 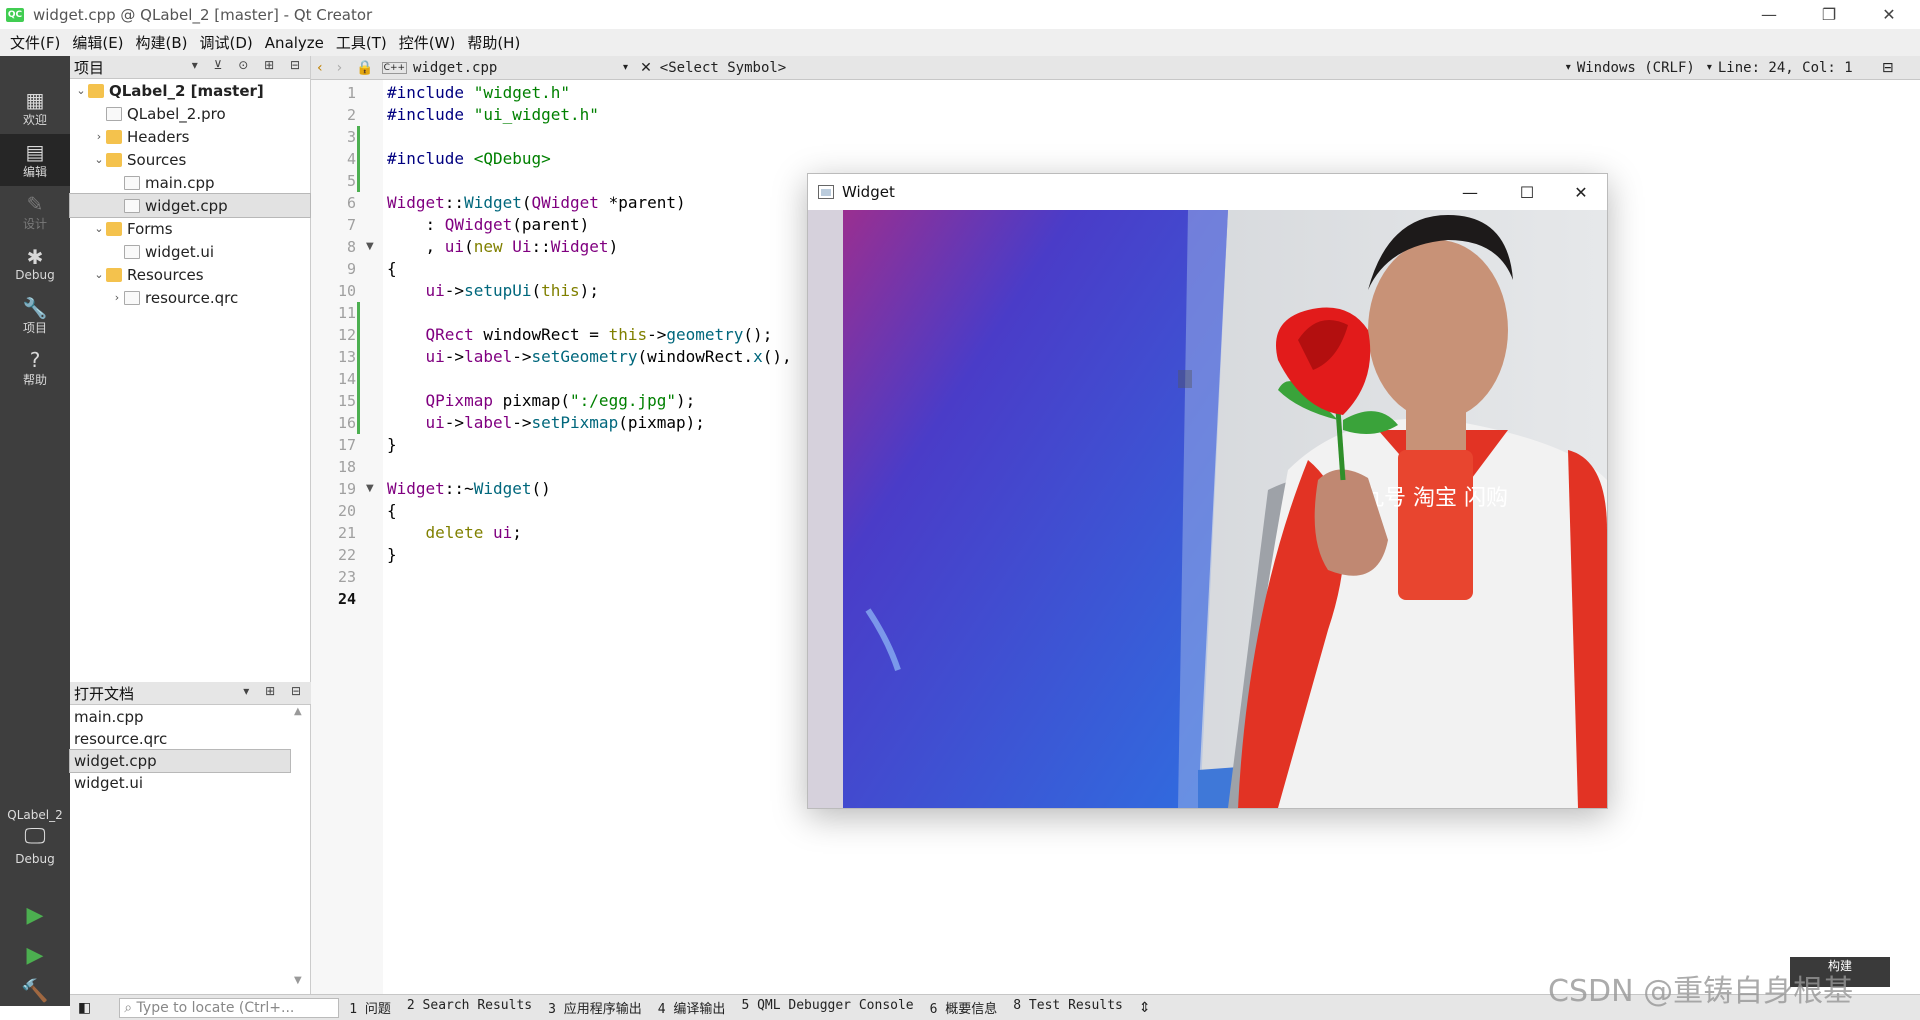 What do you see at coordinates (275, 691) in the screenshot?
I see `pane-tools: ▾ ⊞ ⊟` at bounding box center [275, 691].